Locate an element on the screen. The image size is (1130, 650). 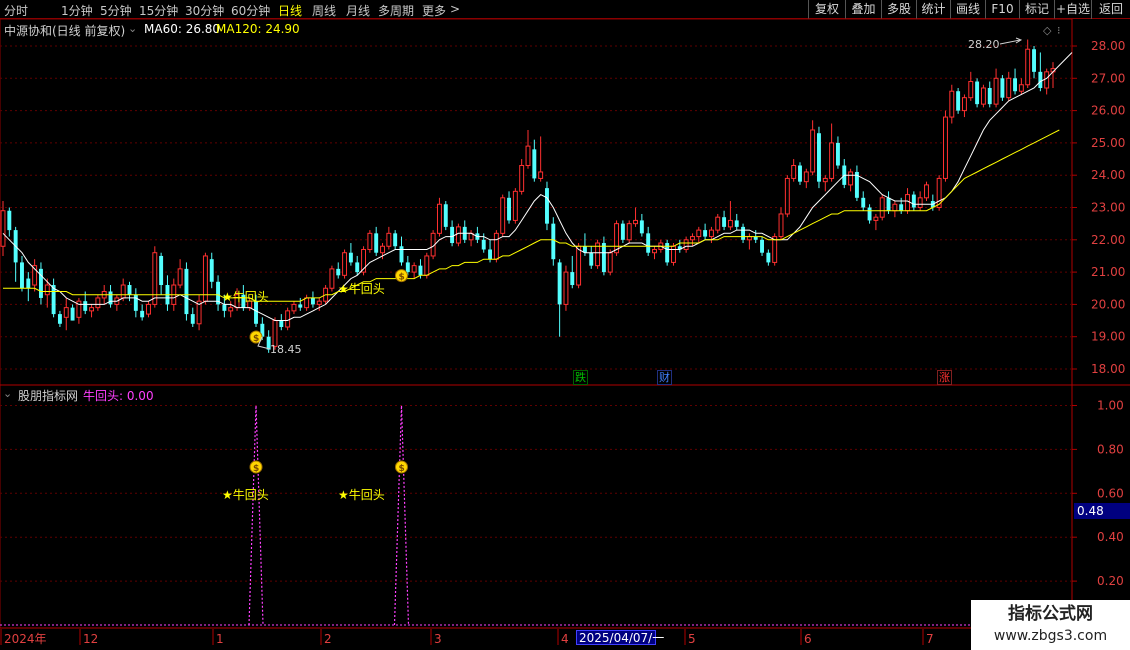
indicator-tick-label: 0.40 is located at coordinates (1110, 537).